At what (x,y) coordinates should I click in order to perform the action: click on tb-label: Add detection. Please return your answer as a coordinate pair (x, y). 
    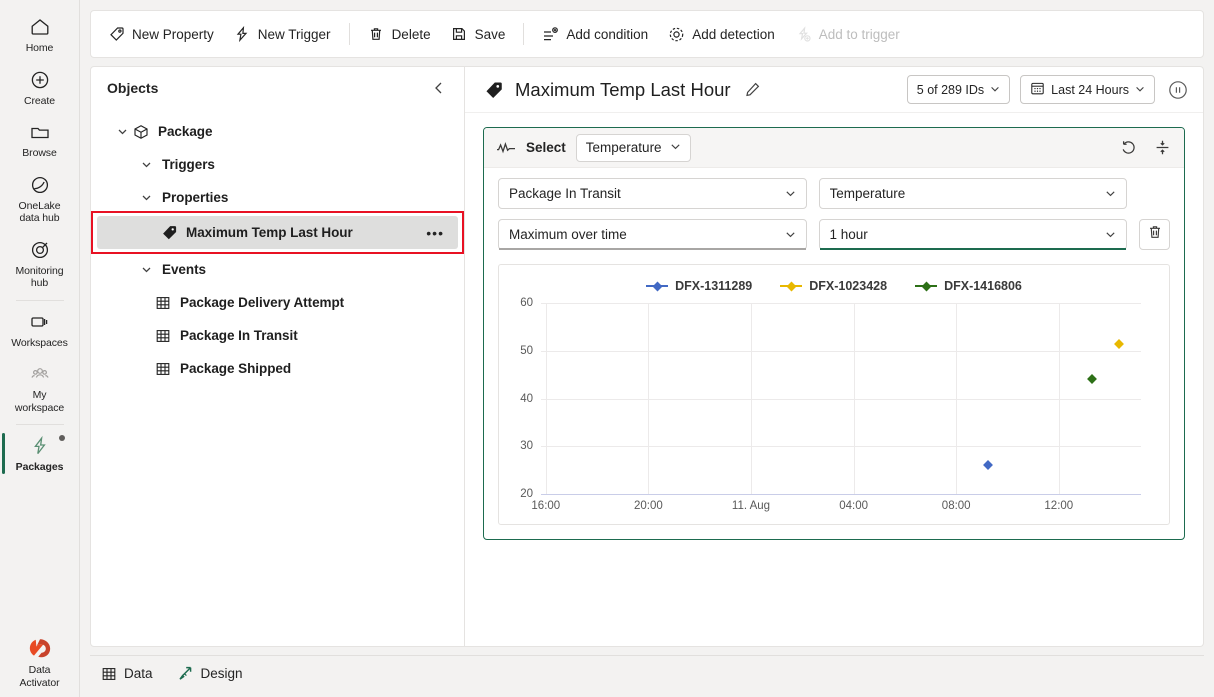
    Looking at the image, I should click on (733, 34).